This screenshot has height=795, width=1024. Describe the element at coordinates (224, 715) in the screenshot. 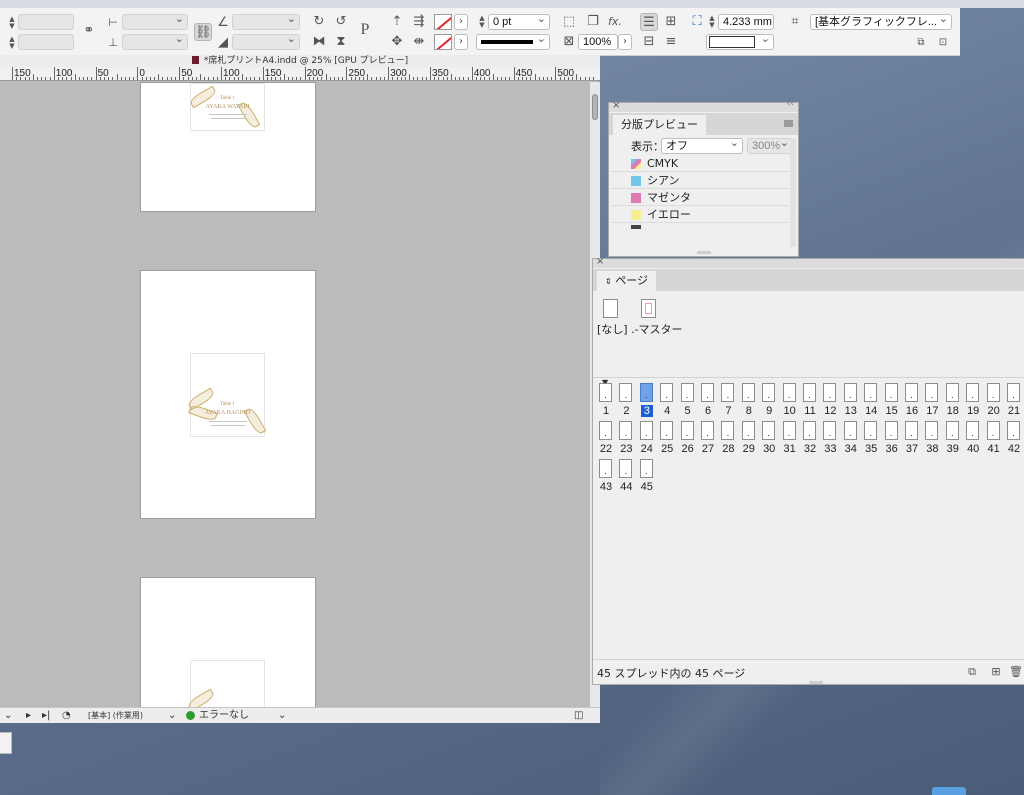

I see `preflight-status: エラーなし` at that location.